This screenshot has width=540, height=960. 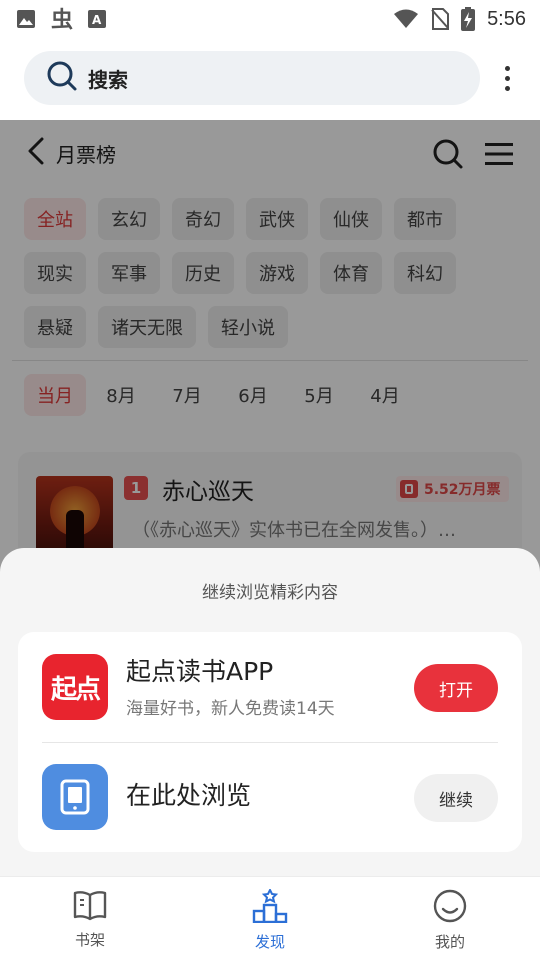 I want to click on bug-icon: 虫, so click(x=62, y=19).